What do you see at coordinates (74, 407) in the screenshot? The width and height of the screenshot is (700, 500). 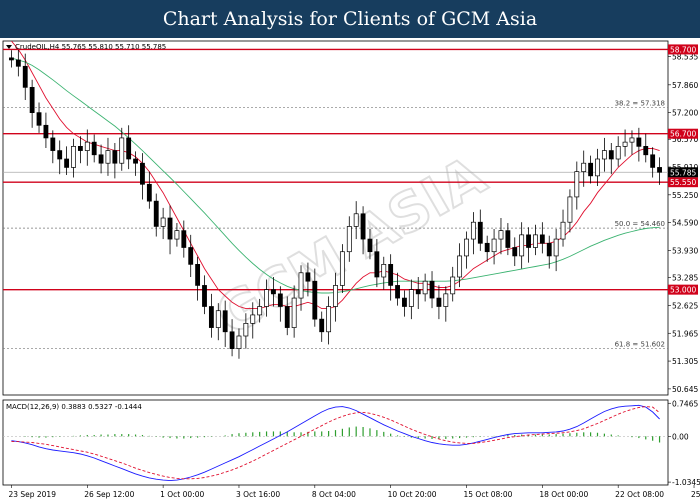 I see `macd-title: MACD(12,26,9) 0.3883 0.5327 -0.1444` at bounding box center [74, 407].